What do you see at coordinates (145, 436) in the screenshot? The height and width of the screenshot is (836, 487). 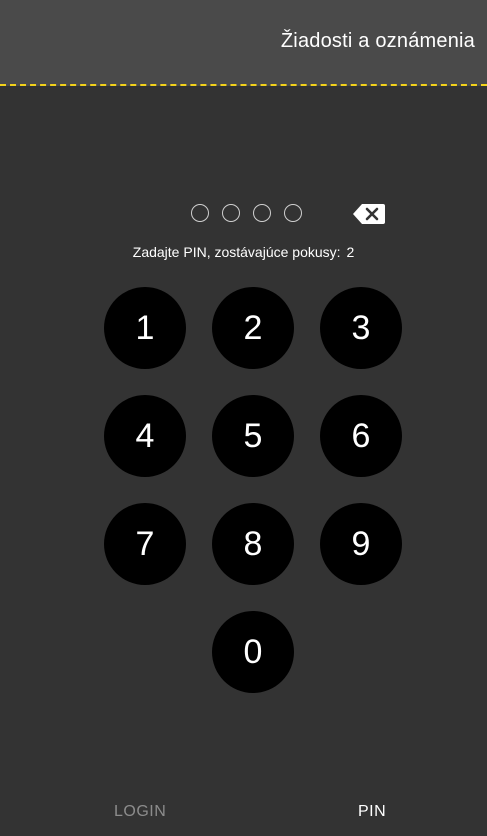 I see `key-4: 4` at bounding box center [145, 436].